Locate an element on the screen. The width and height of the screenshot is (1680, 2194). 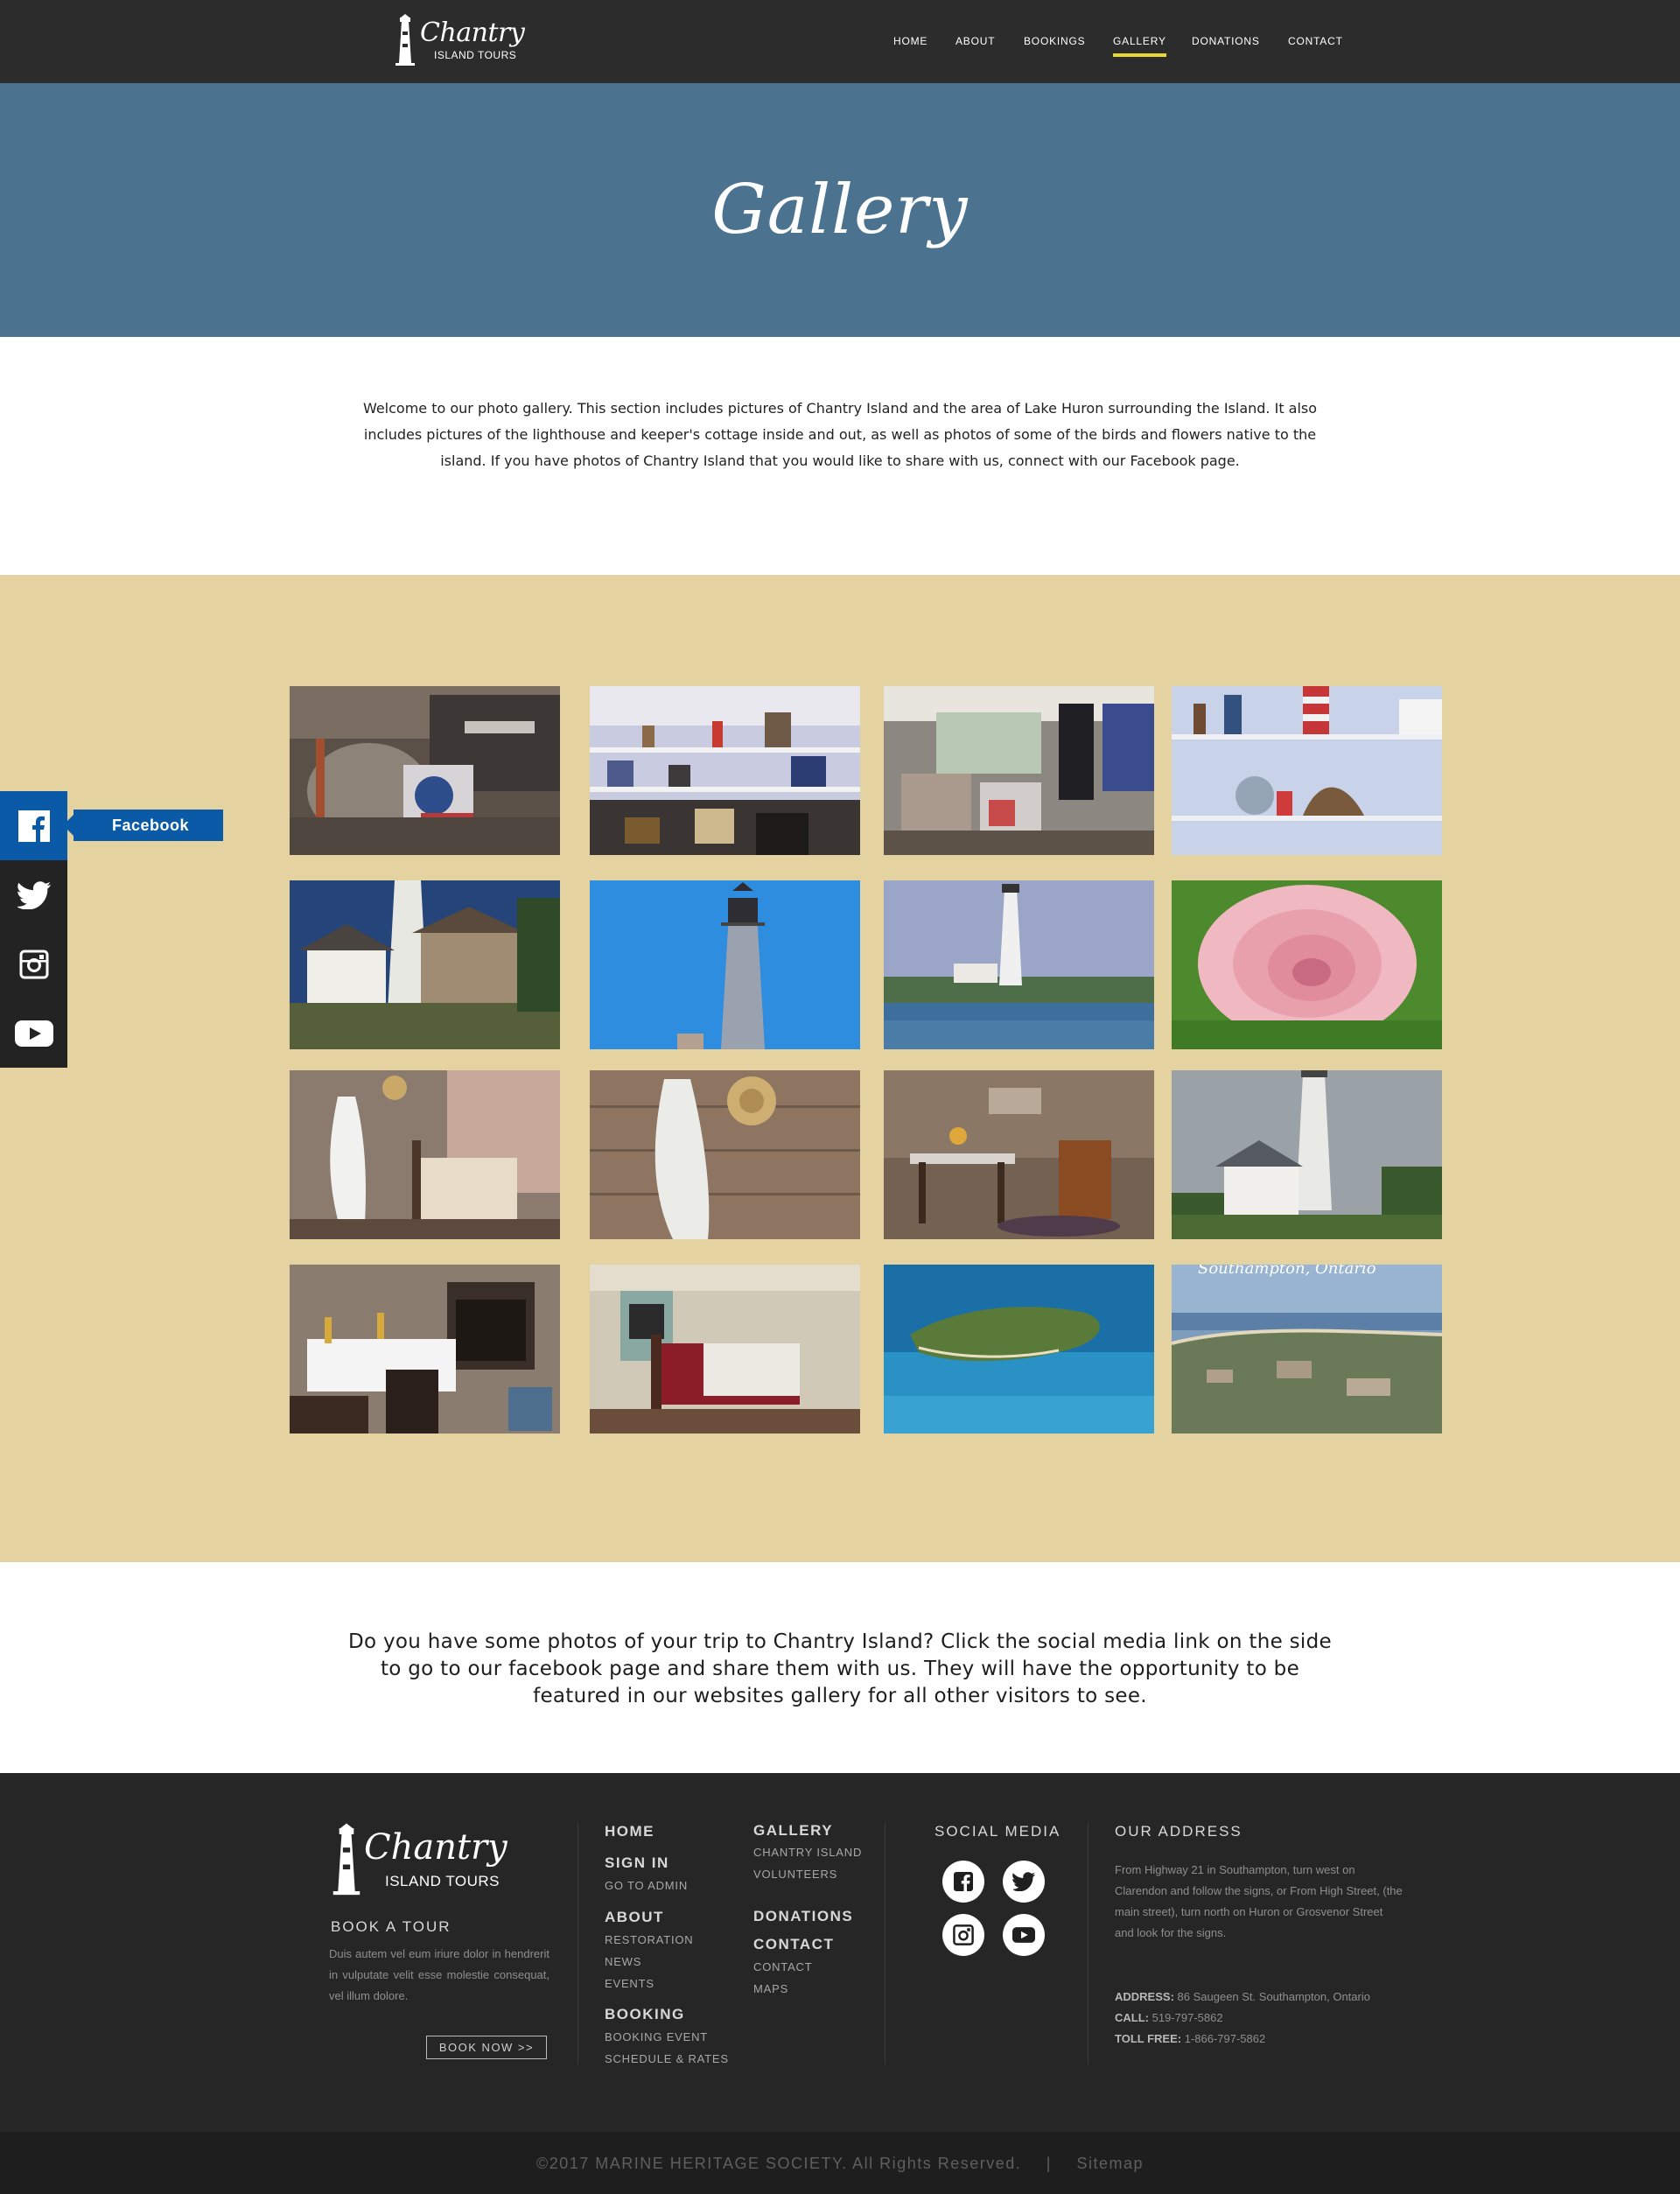
footer-book-title: BOOK A TOUR is located at coordinates (391, 1926).